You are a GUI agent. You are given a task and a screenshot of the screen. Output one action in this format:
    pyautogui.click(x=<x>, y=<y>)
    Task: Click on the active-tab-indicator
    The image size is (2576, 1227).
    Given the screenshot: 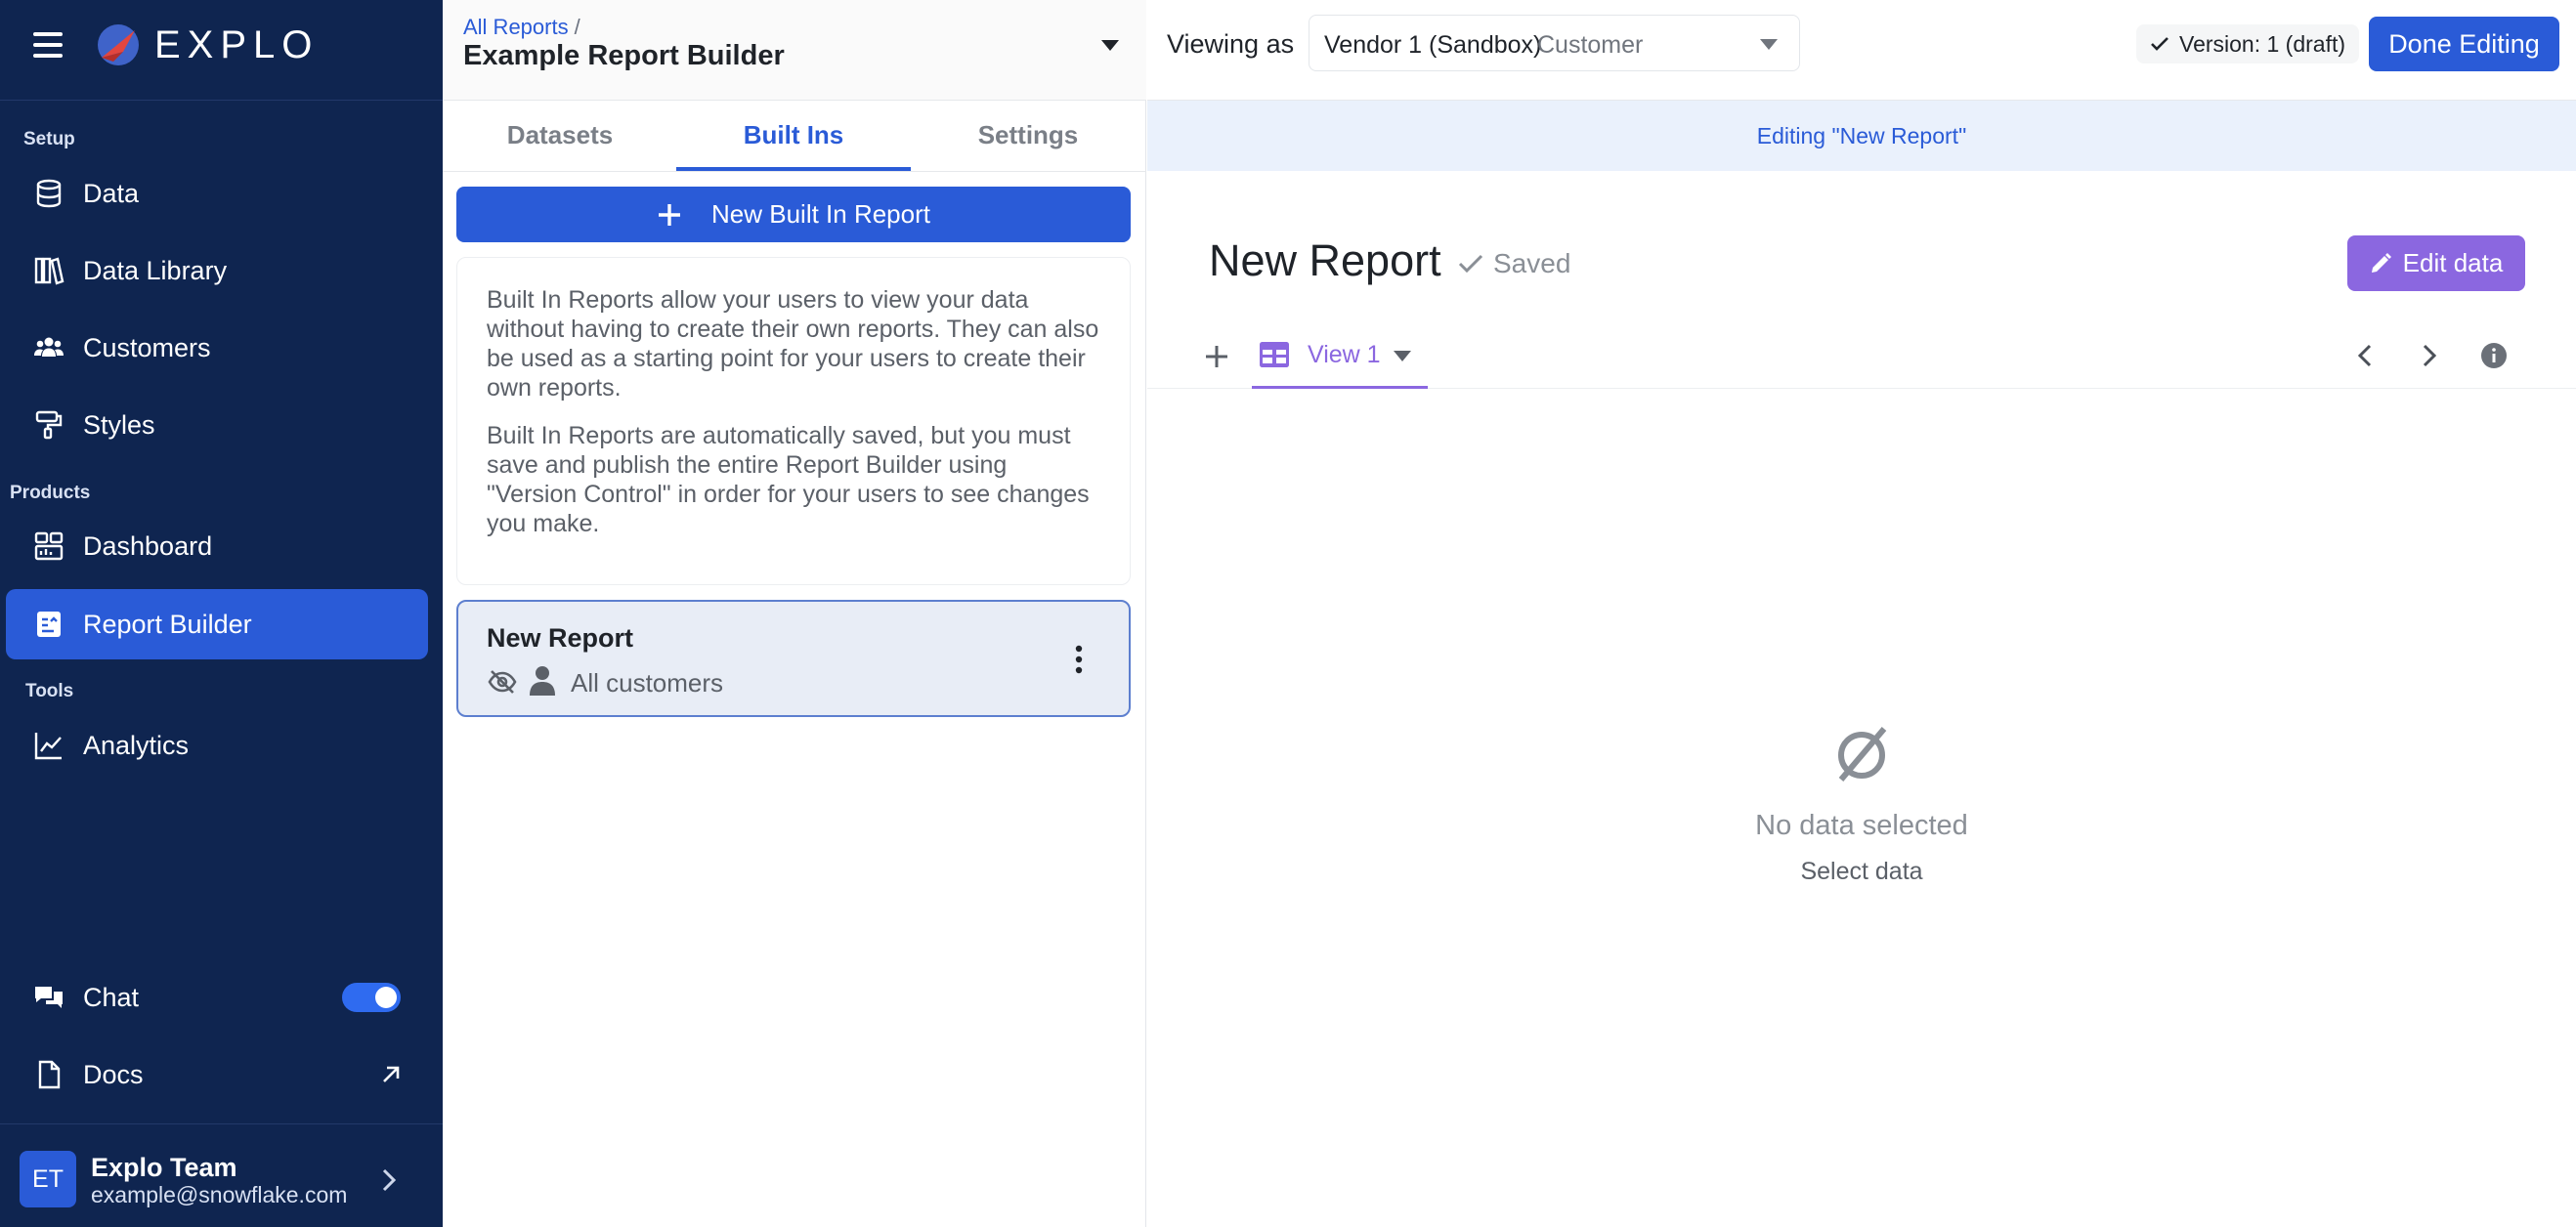 What is the action you would take?
    pyautogui.click(x=793, y=169)
    